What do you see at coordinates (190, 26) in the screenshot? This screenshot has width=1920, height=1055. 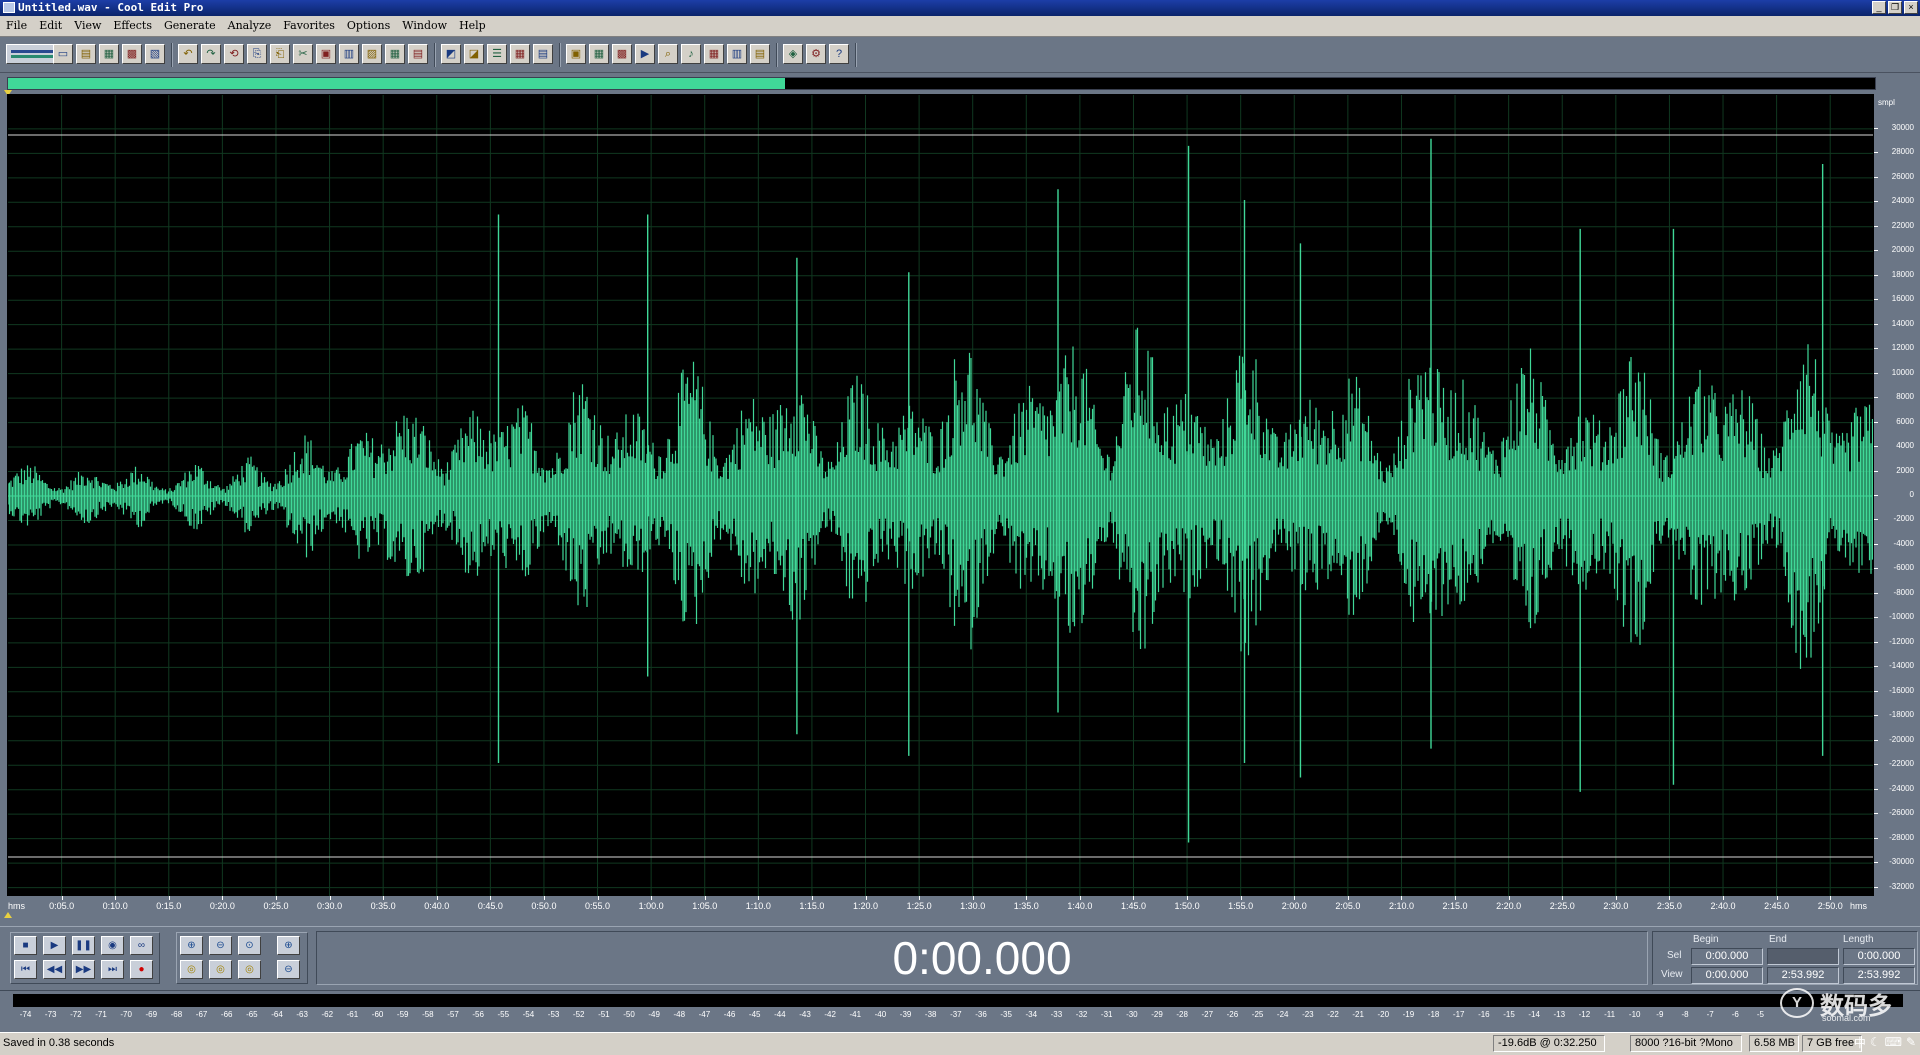 I see `menu-generate: Generate` at bounding box center [190, 26].